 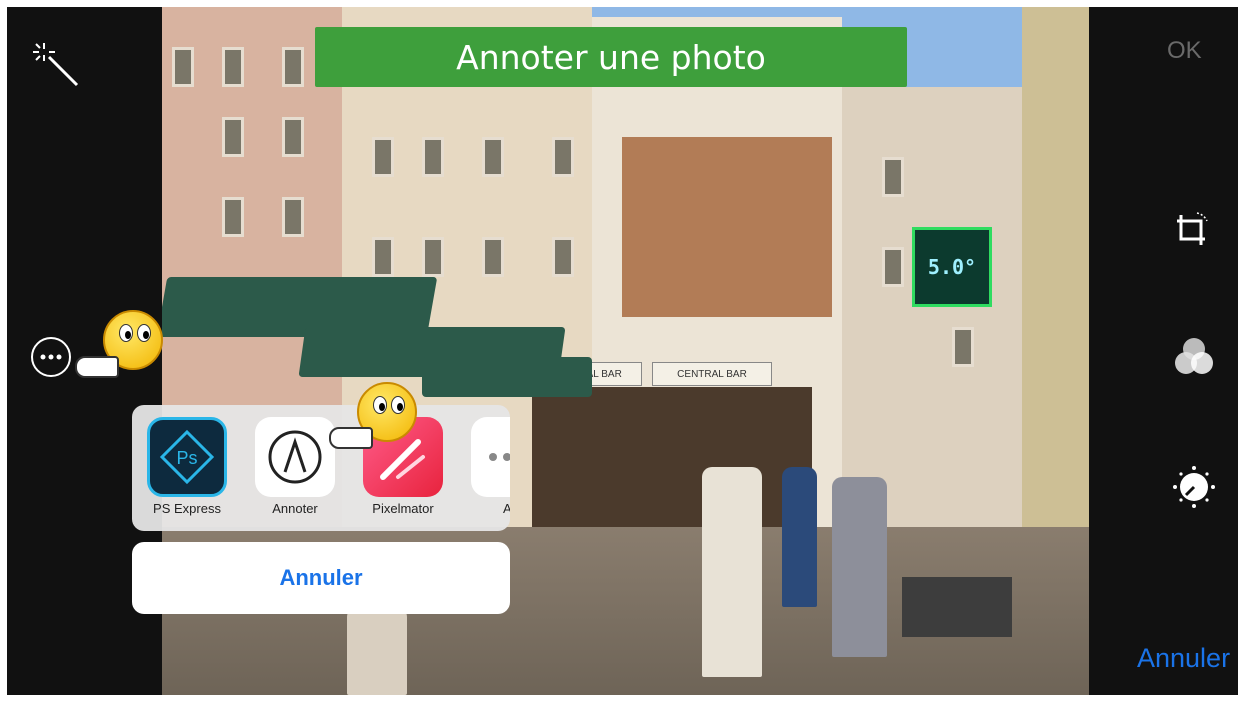 I want to click on pharmacy-sign: 5.0°, so click(x=952, y=267).